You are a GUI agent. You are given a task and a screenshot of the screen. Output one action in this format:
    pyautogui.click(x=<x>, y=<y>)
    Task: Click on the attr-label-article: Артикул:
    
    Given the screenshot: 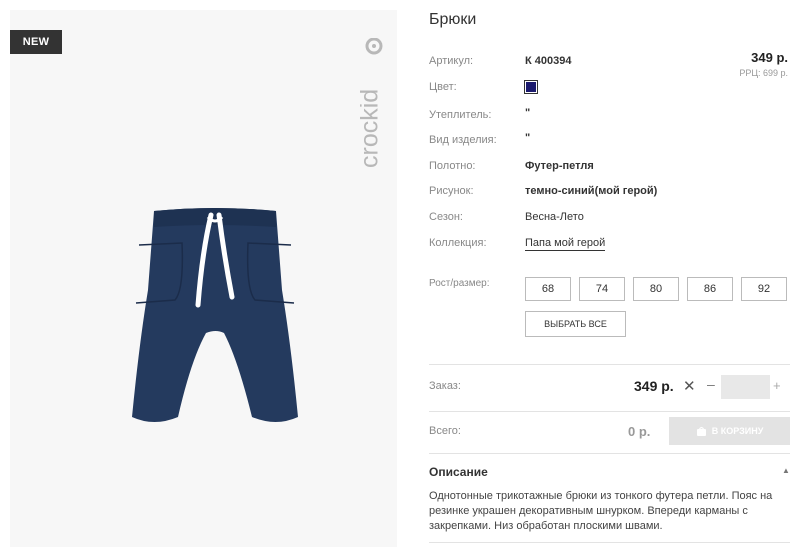 What is the action you would take?
    pyautogui.click(x=451, y=61)
    